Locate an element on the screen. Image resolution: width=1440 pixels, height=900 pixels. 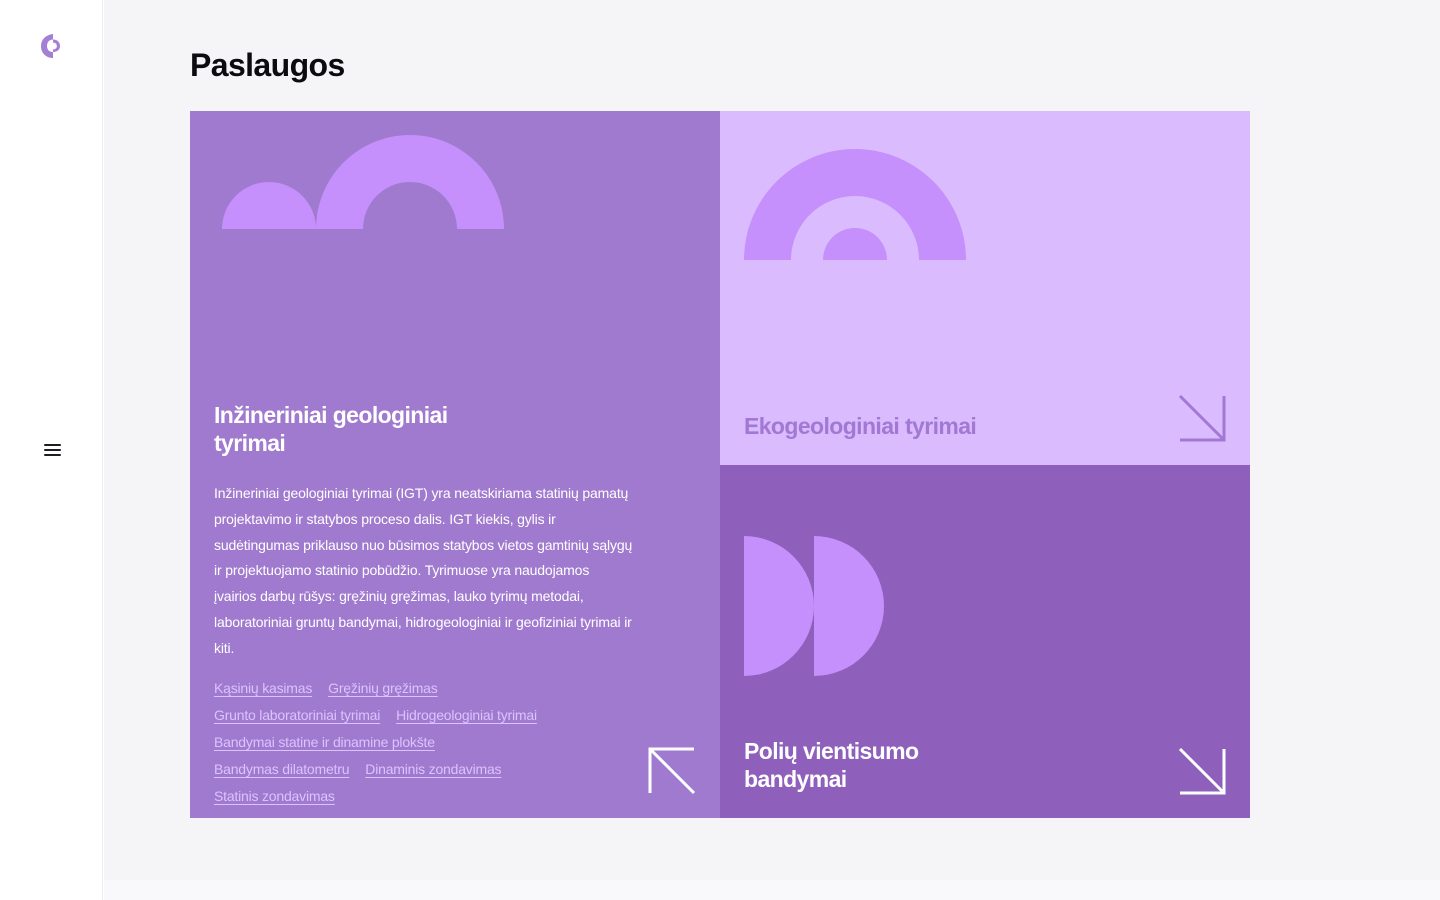
sidebar is located at coordinates (51, 450).